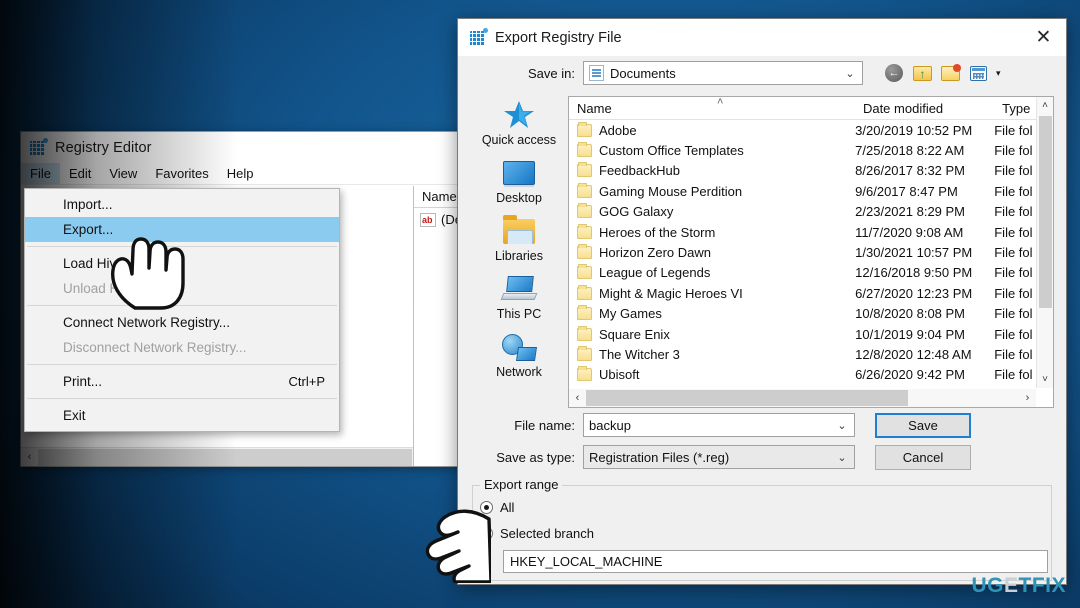 The width and height of the screenshot is (1080, 608). Describe the element at coordinates (922, 73) in the screenshot. I see `up-one-level-button: ↑` at that location.